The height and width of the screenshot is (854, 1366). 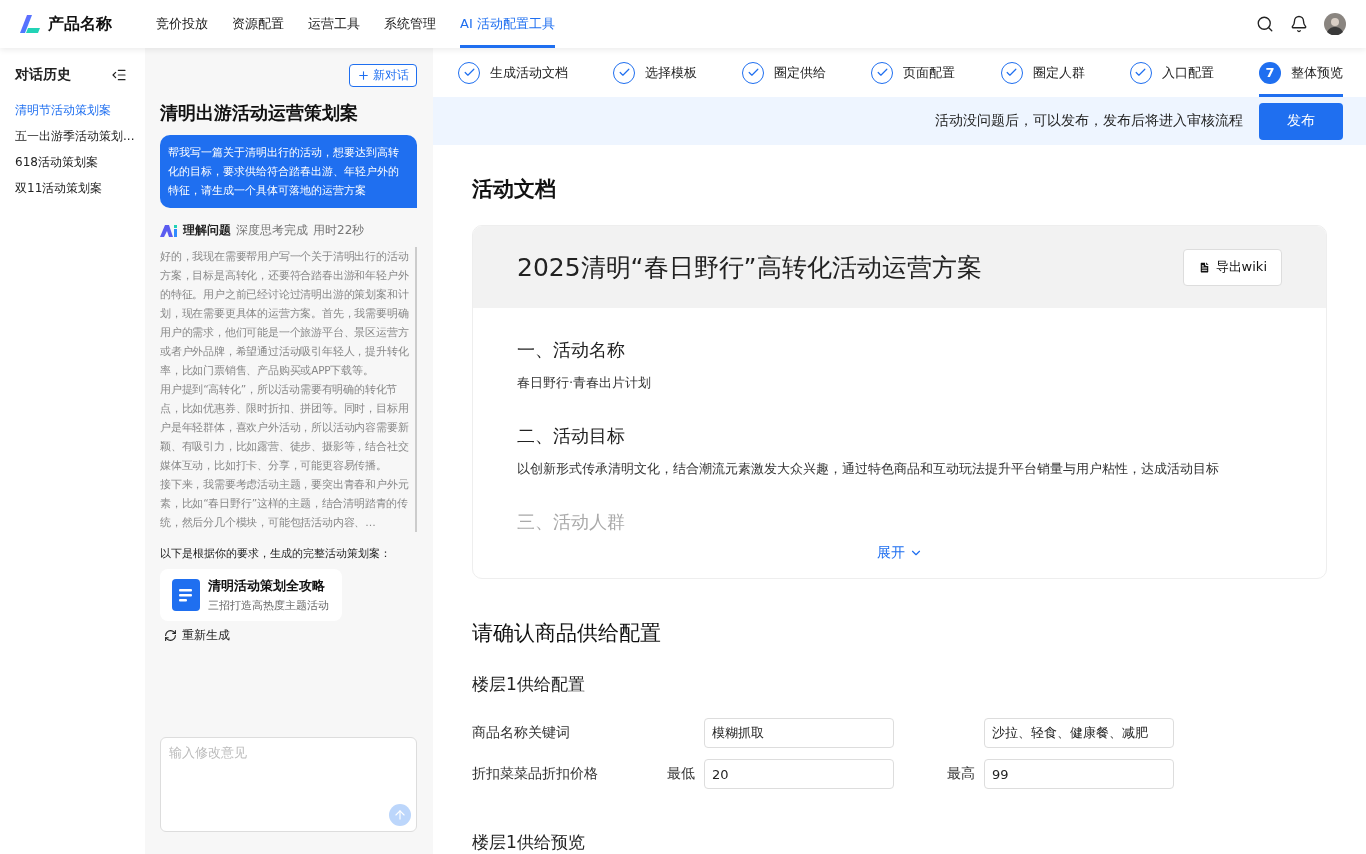 I want to click on export-button: 导出wiki, so click(x=1232, y=267).